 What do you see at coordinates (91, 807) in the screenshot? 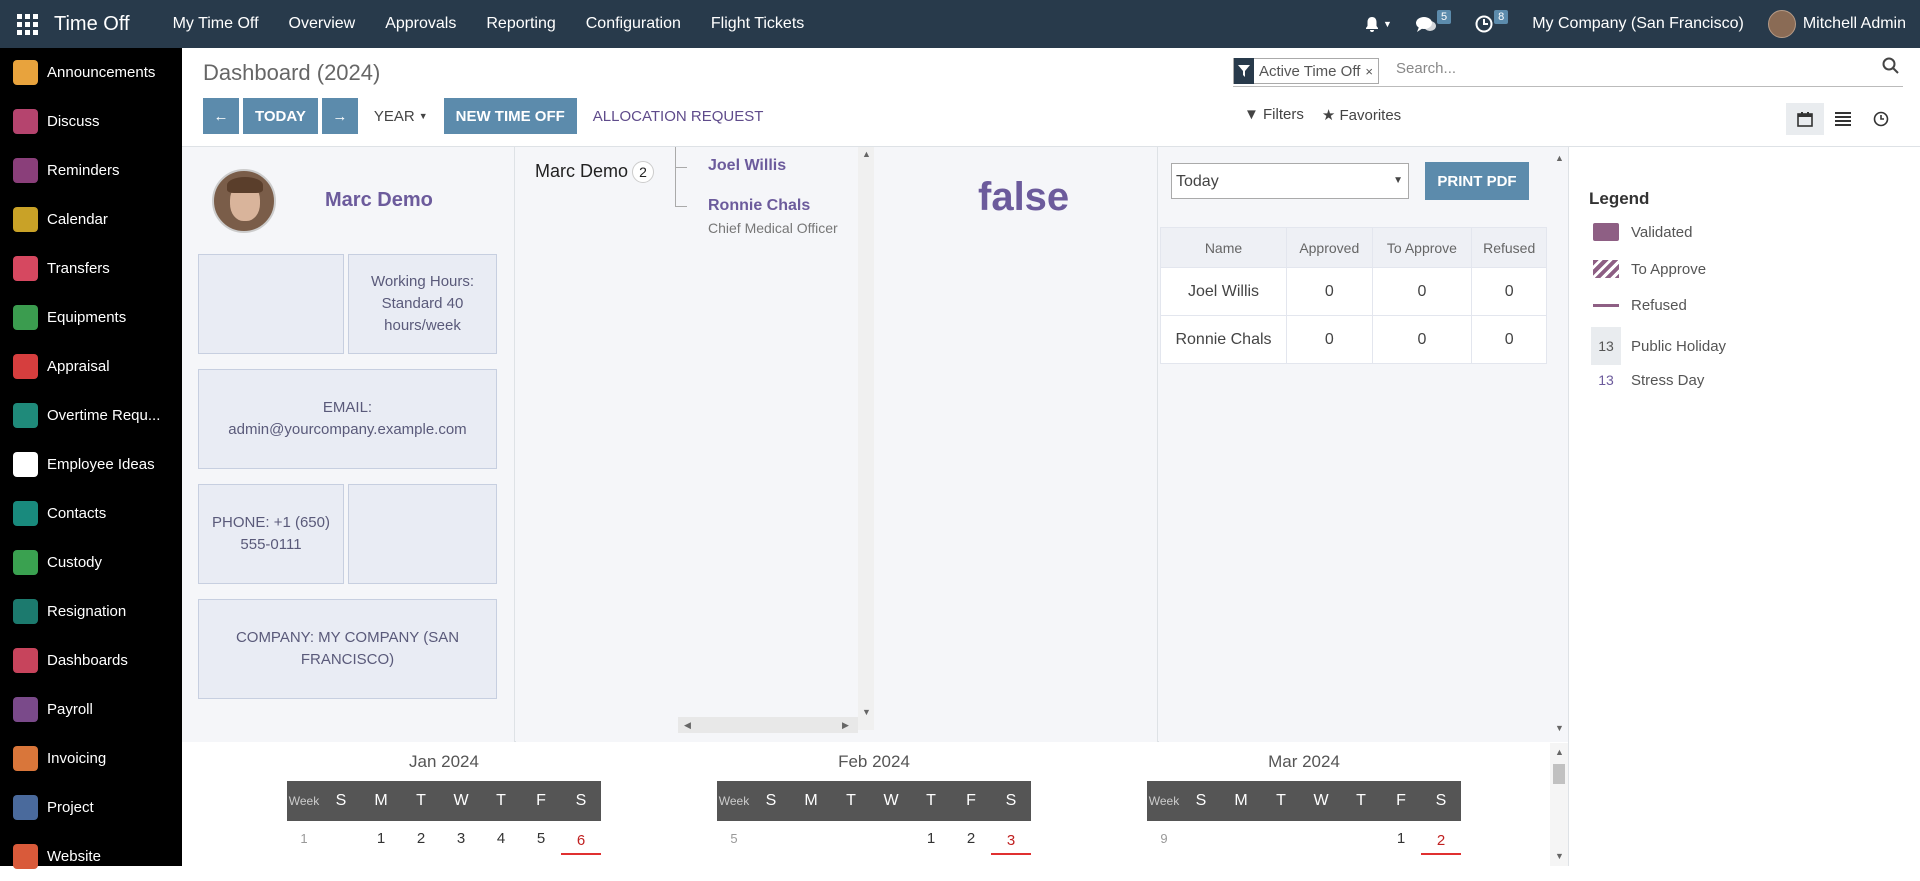
I see `sidebar-item: Project` at bounding box center [91, 807].